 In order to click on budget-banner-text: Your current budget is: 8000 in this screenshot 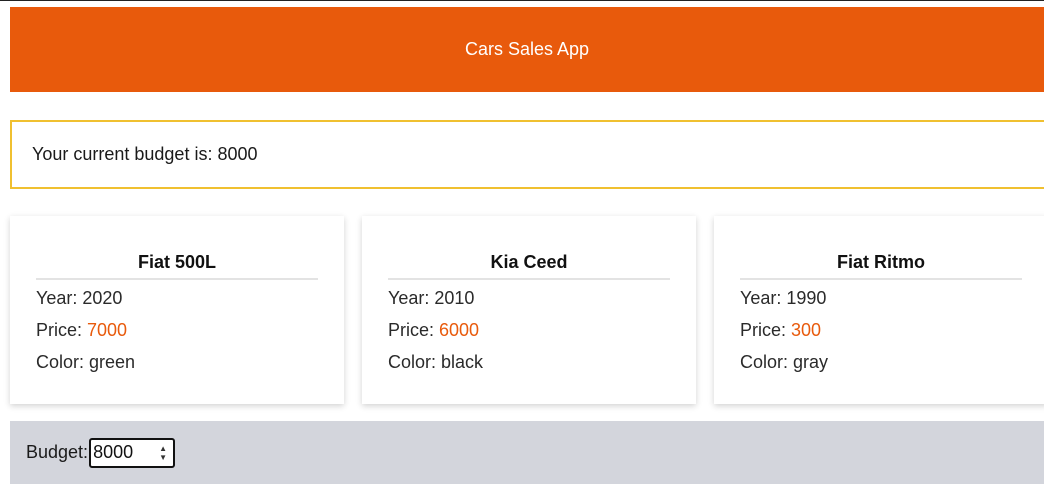, I will do `click(145, 154)`.